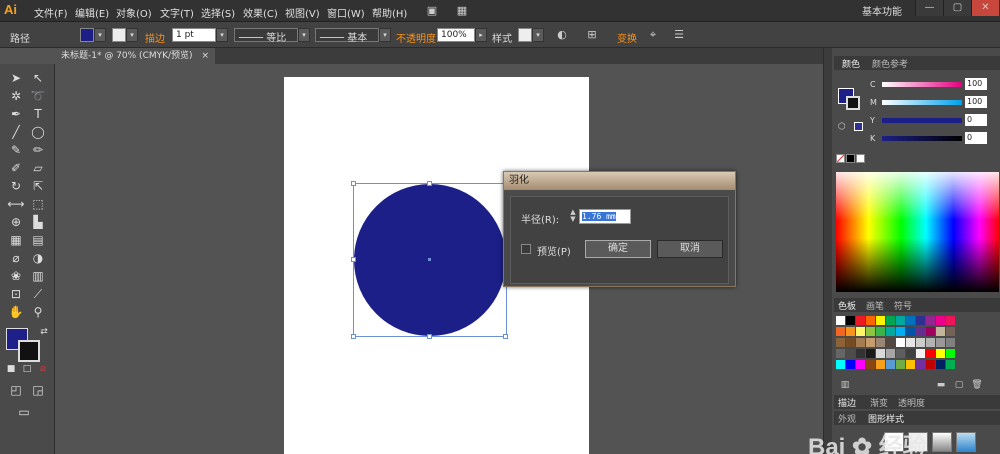 The width and height of the screenshot is (1000, 454). I want to click on swap-fill-stroke-icon: ⇄, so click(44, 332).